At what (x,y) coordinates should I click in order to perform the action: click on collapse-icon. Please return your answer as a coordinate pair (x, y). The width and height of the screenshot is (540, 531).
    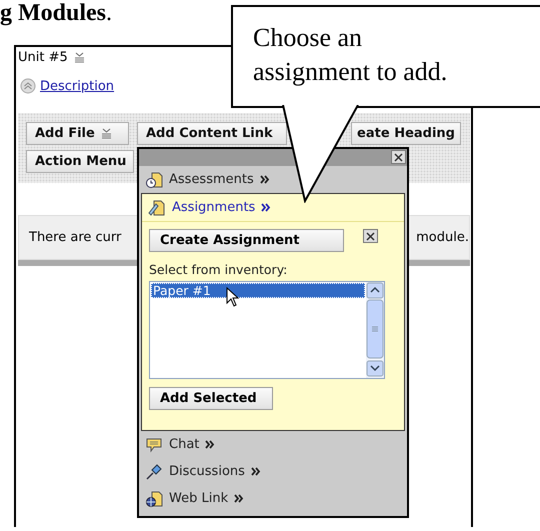
    Looking at the image, I should click on (28, 86).